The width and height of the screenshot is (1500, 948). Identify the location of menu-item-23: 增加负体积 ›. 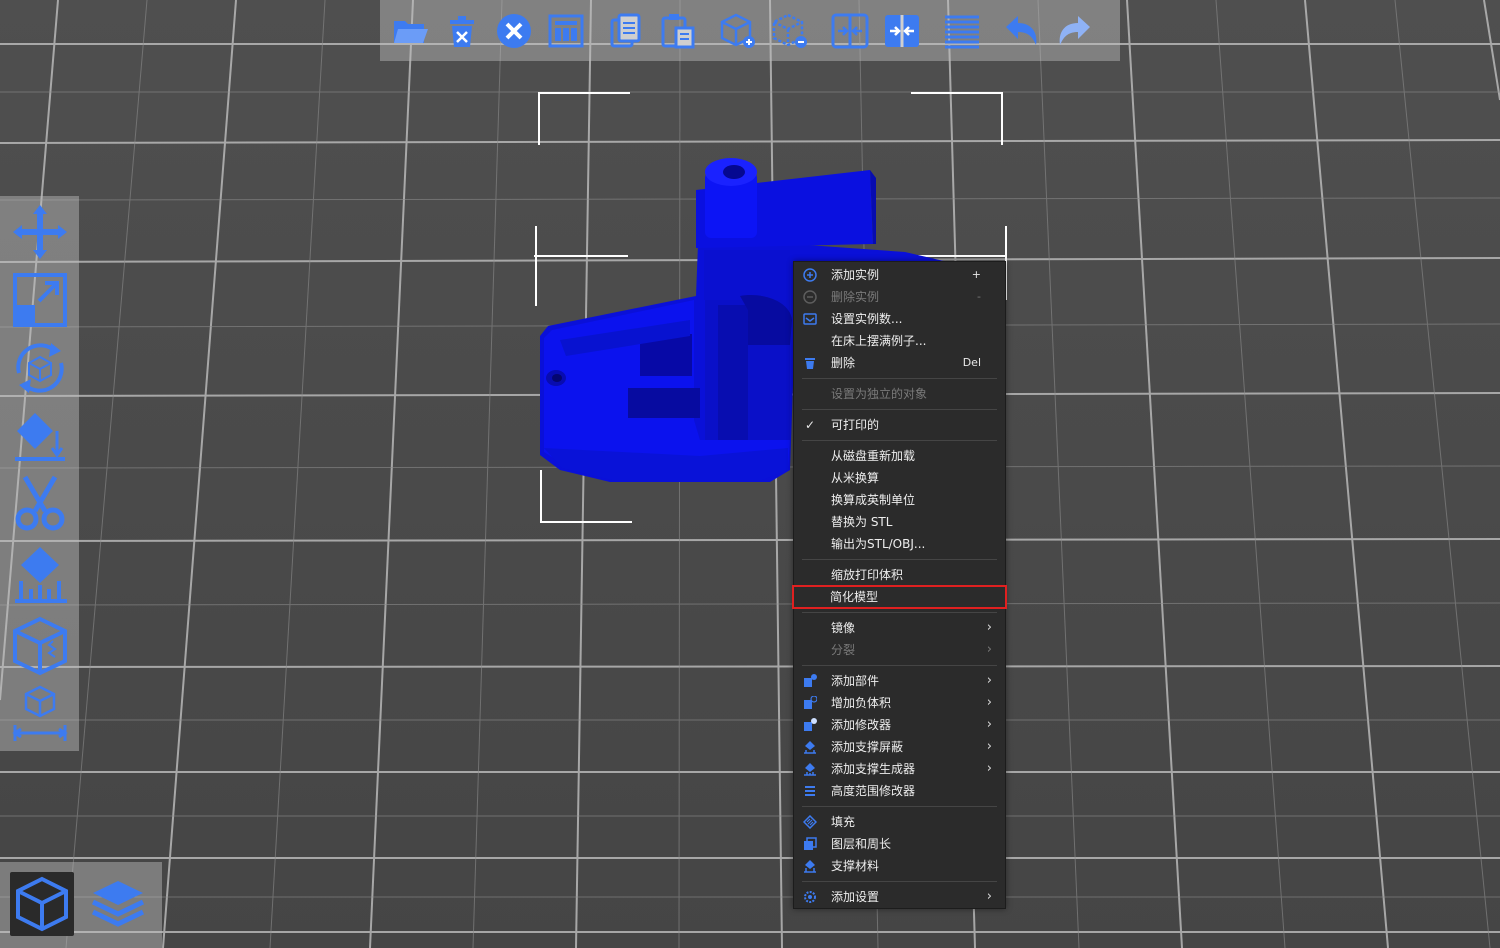
(899, 703).